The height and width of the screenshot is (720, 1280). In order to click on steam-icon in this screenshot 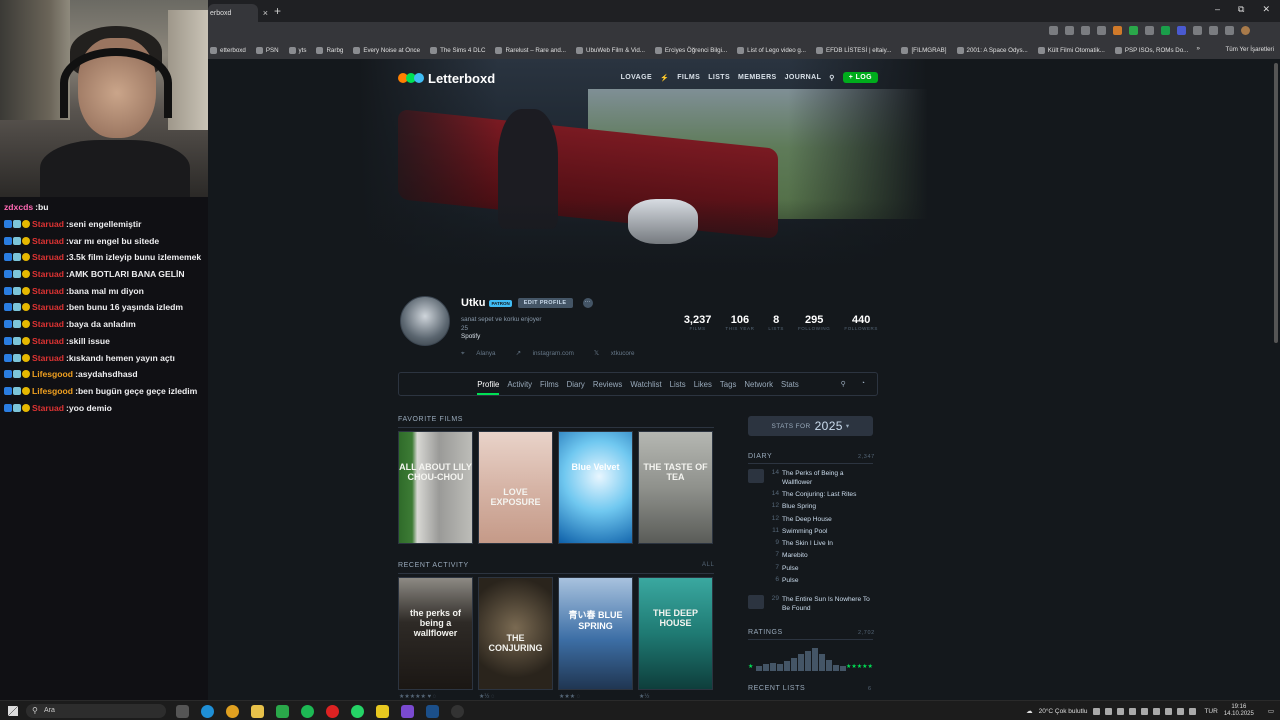, I will do `click(432, 711)`.